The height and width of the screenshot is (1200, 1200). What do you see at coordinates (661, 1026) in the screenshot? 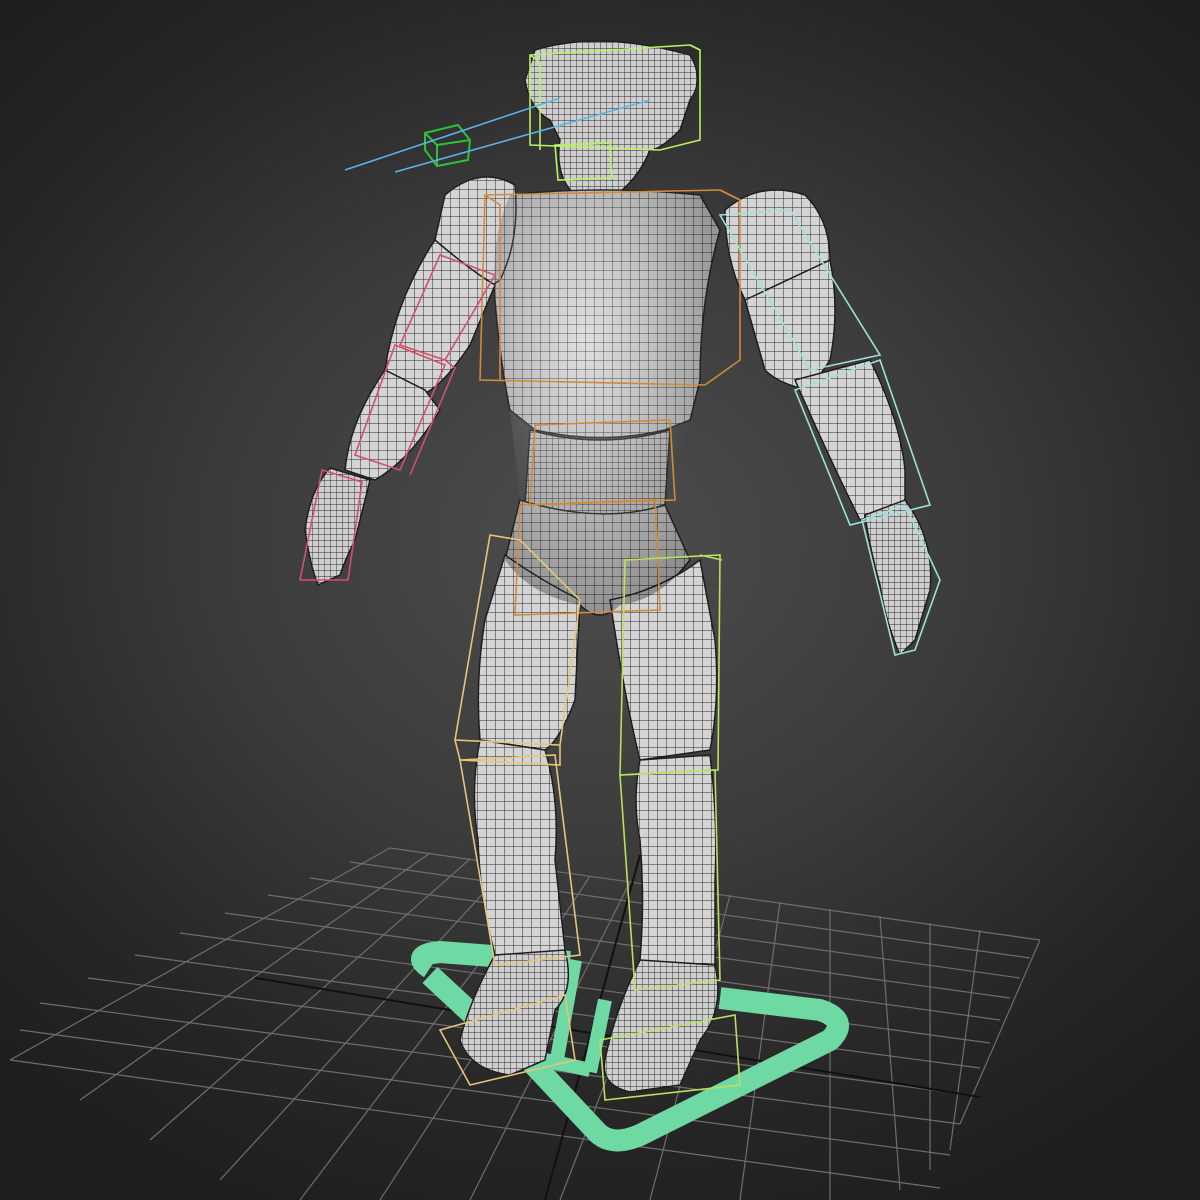
I see `right-foot-mesh` at bounding box center [661, 1026].